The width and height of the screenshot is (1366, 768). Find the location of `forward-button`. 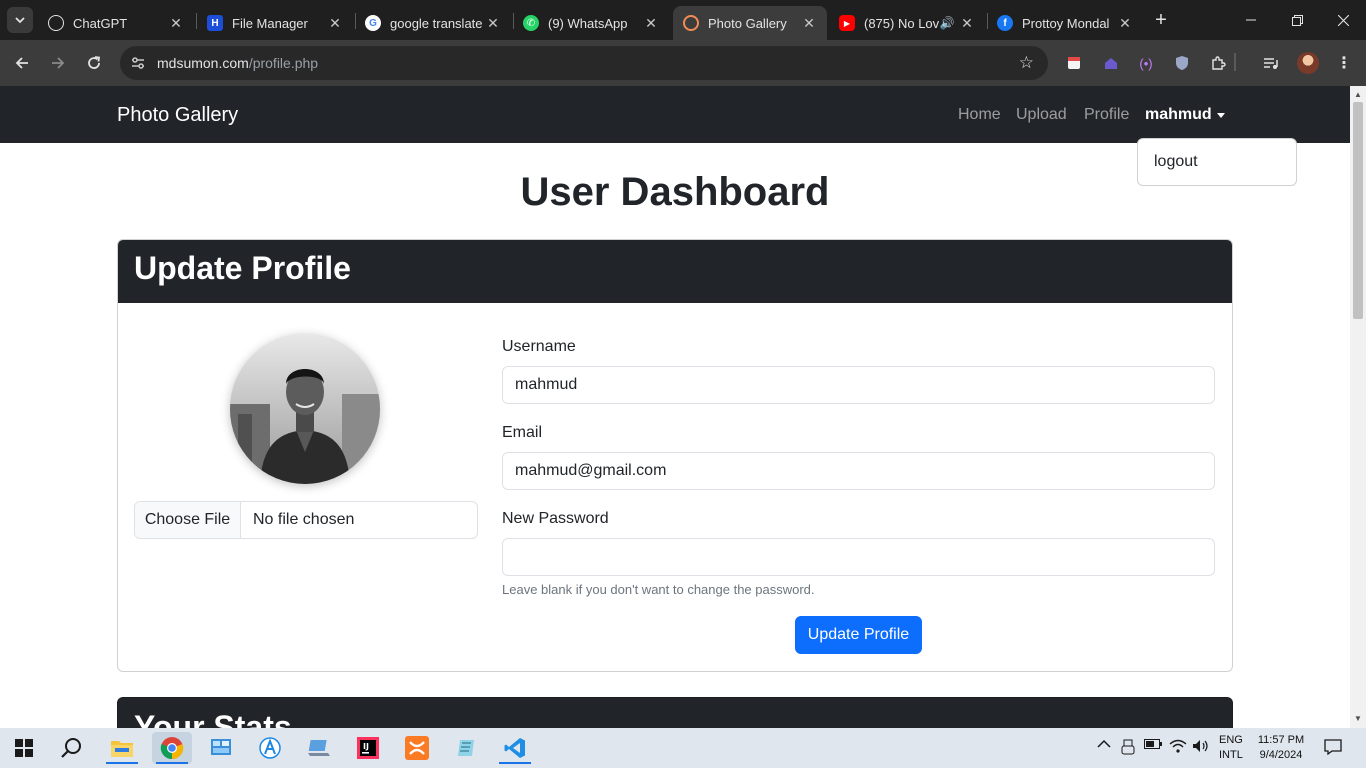

forward-button is located at coordinates (58, 63).